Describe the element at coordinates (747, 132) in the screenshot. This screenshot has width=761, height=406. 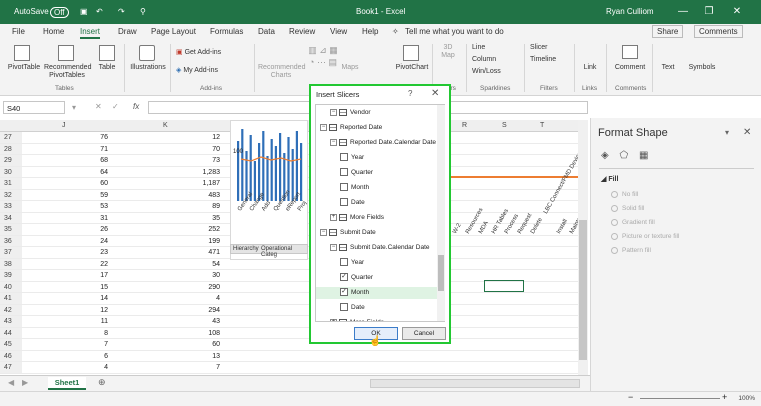
I see `pane-close-icon: ✕` at that location.